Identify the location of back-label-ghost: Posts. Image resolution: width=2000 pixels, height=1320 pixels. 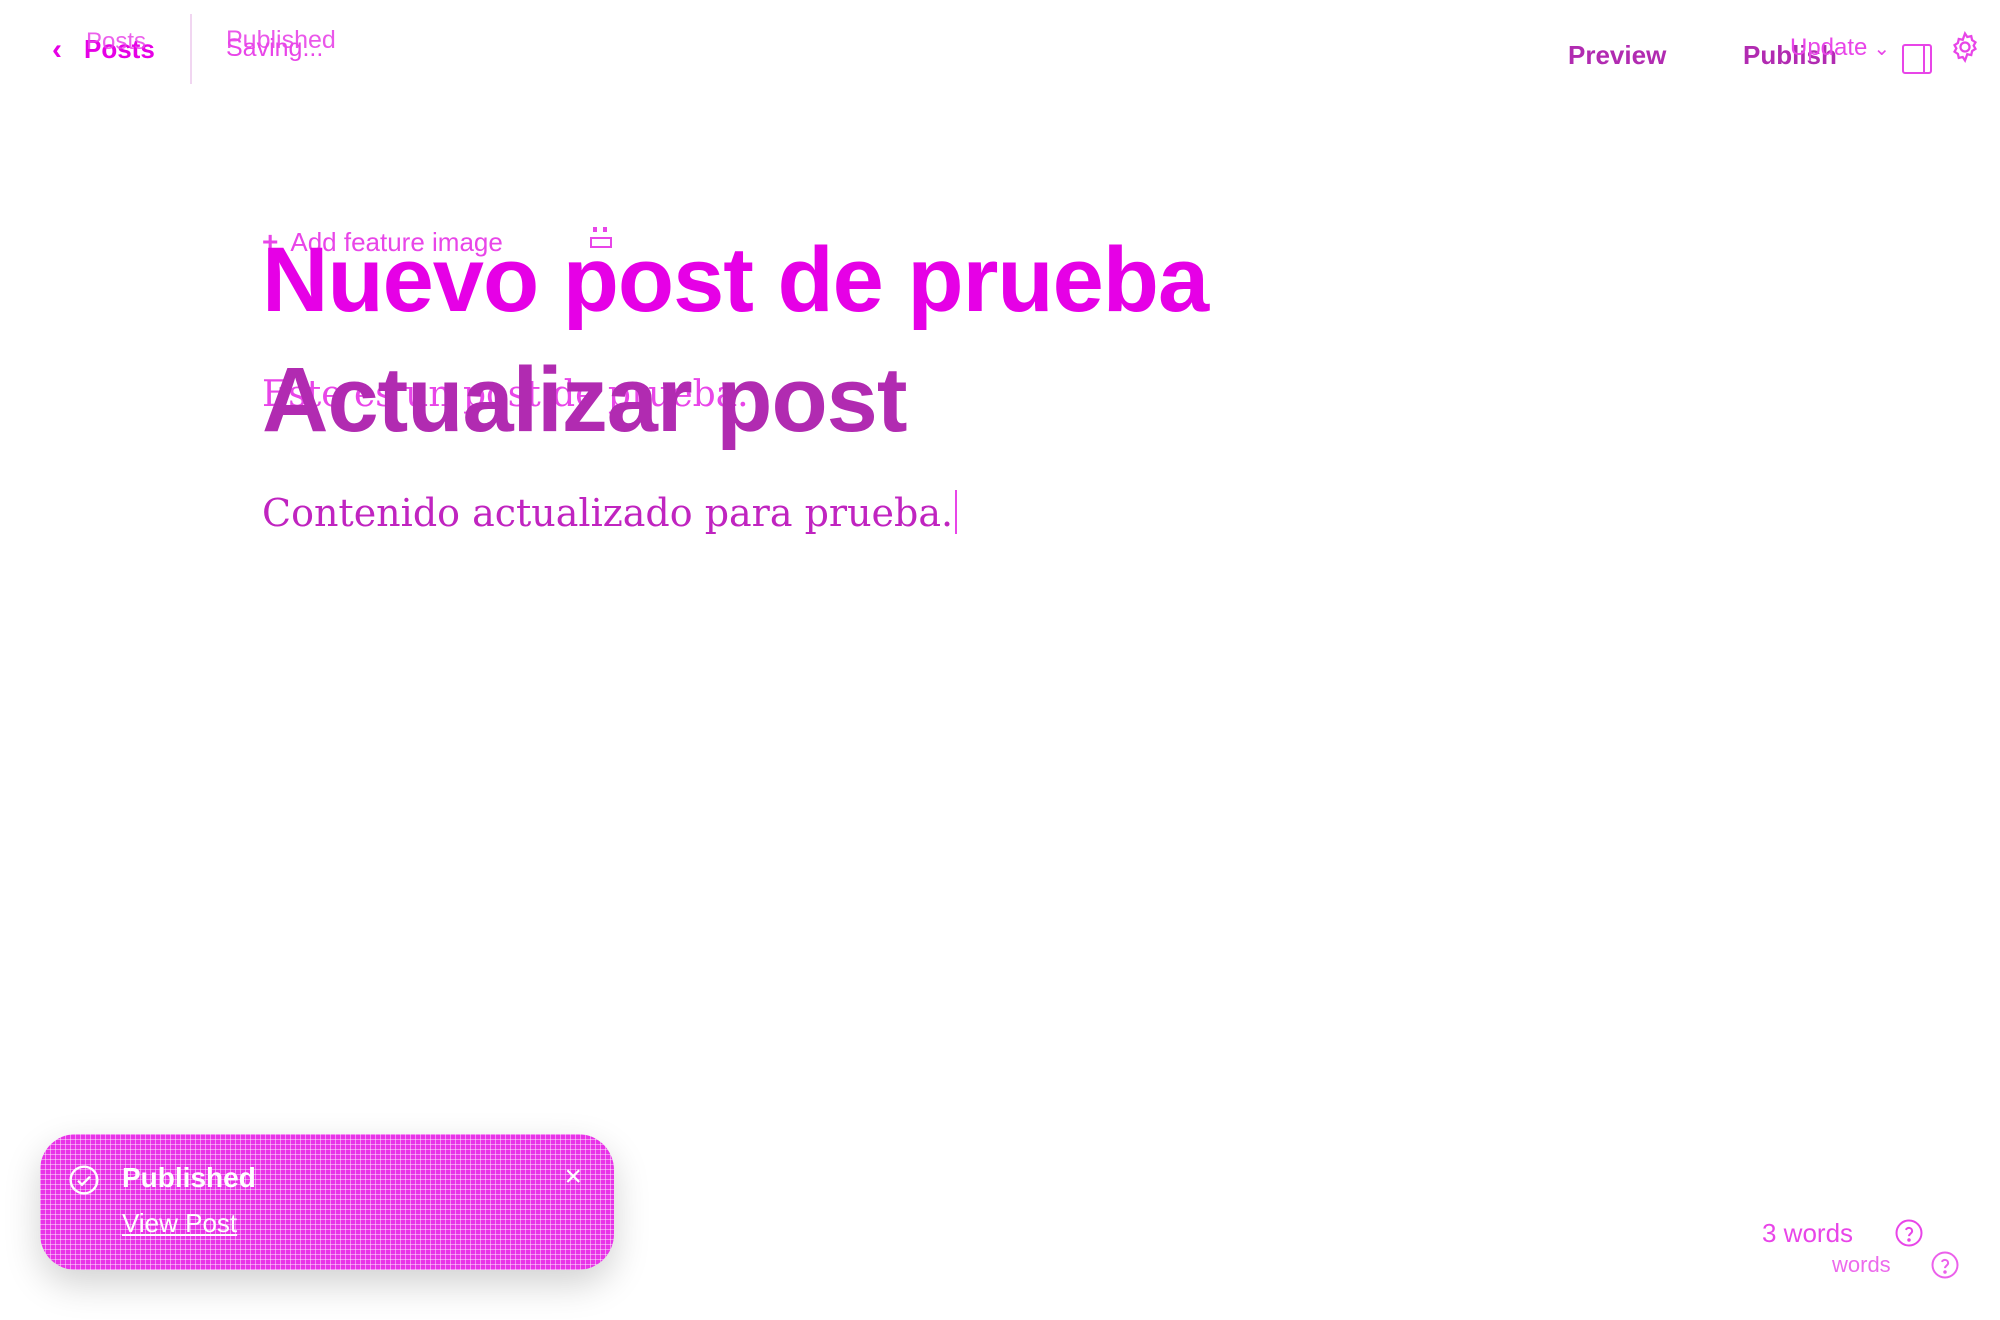
(116, 41).